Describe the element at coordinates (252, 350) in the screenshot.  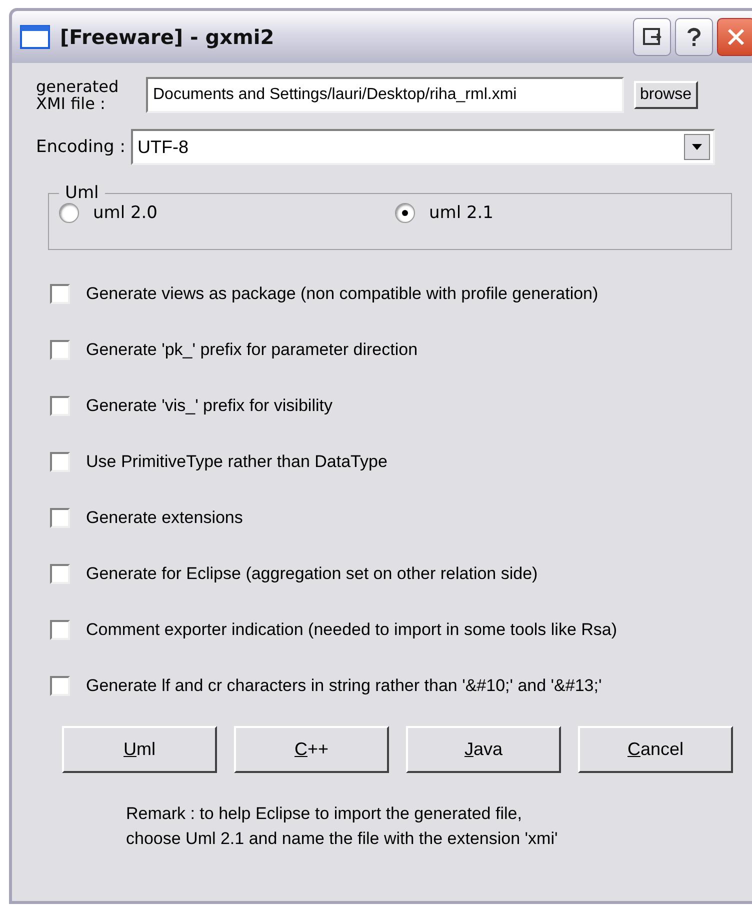
I see `checkbox-label: Generate 'pk_' prefix for parameter direction` at that location.